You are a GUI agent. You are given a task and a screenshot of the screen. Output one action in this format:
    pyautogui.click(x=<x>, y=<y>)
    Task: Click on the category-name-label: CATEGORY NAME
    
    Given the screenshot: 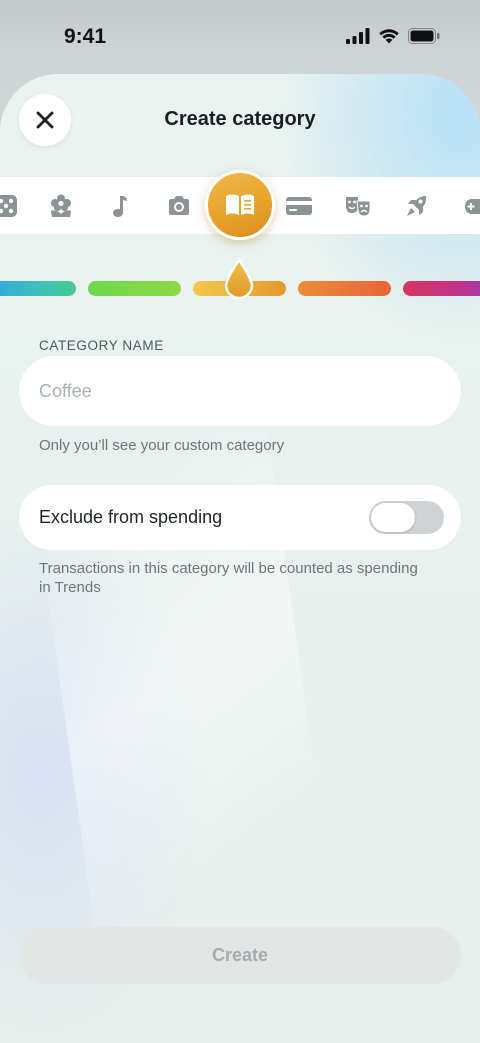 What is the action you would take?
    pyautogui.click(x=101, y=345)
    